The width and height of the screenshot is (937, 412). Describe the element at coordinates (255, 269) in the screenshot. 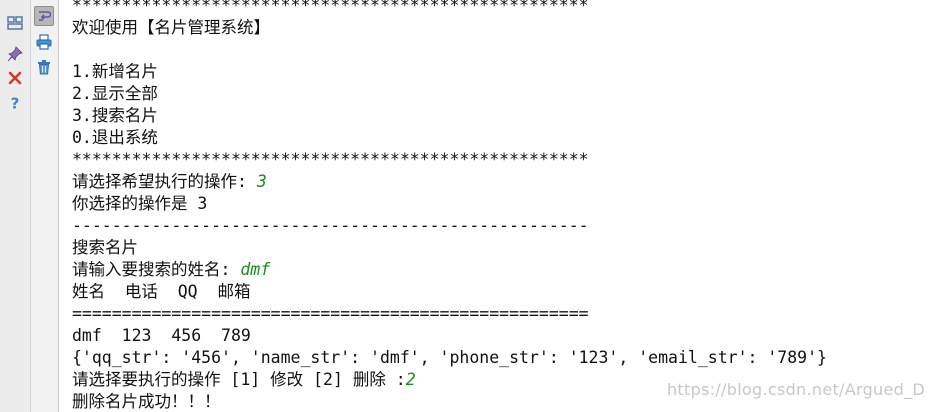

I see `user-input: dmf` at that location.